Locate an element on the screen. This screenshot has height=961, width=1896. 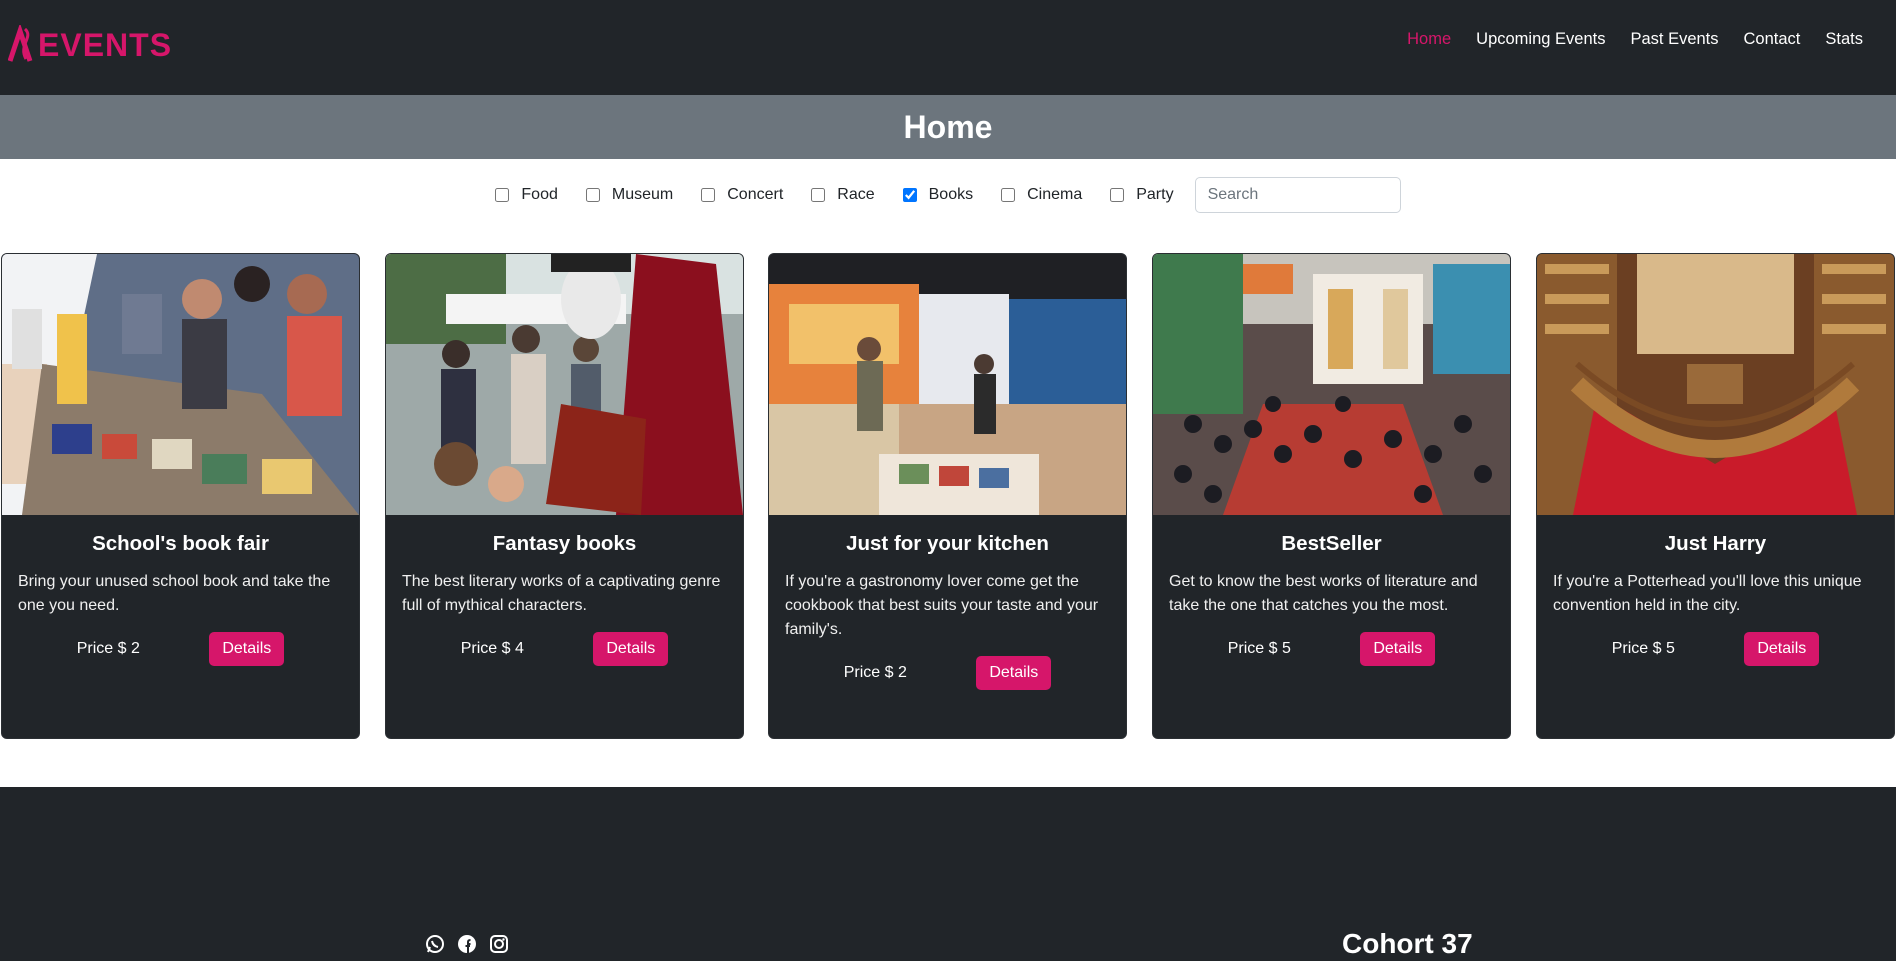
search-input is located at coordinates (1297, 195).